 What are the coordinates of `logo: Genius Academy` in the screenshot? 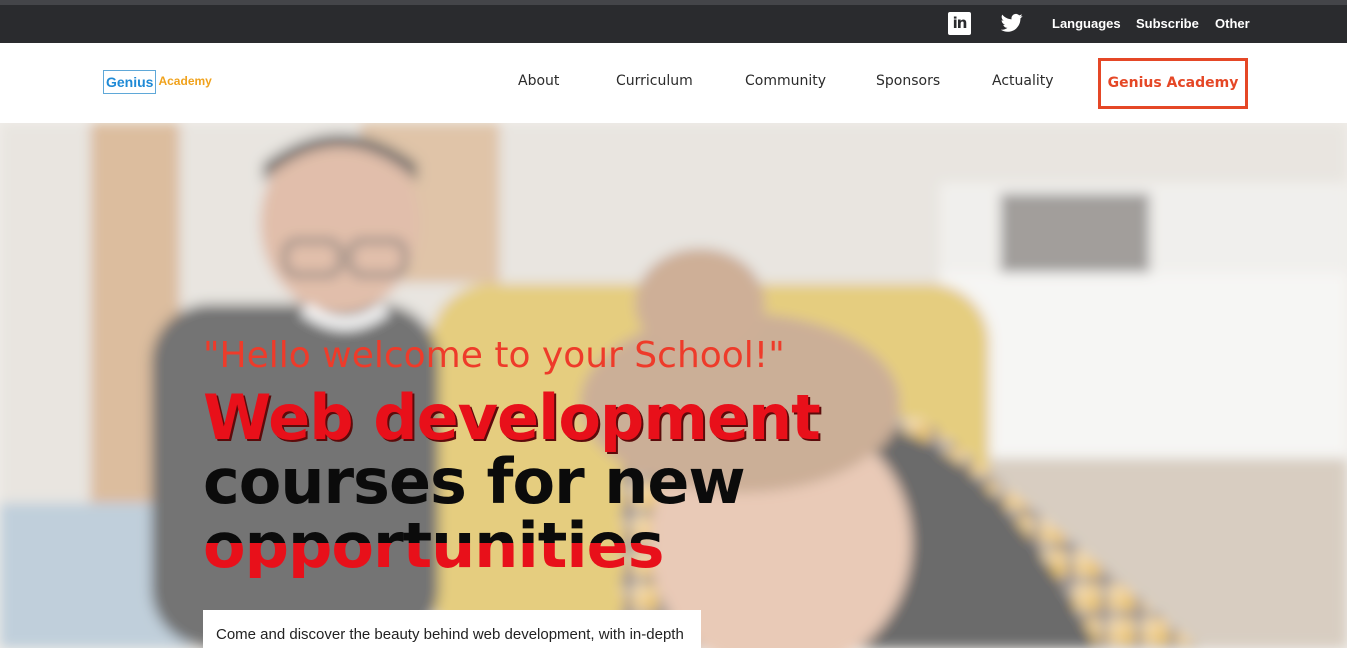 It's located at (158, 82).